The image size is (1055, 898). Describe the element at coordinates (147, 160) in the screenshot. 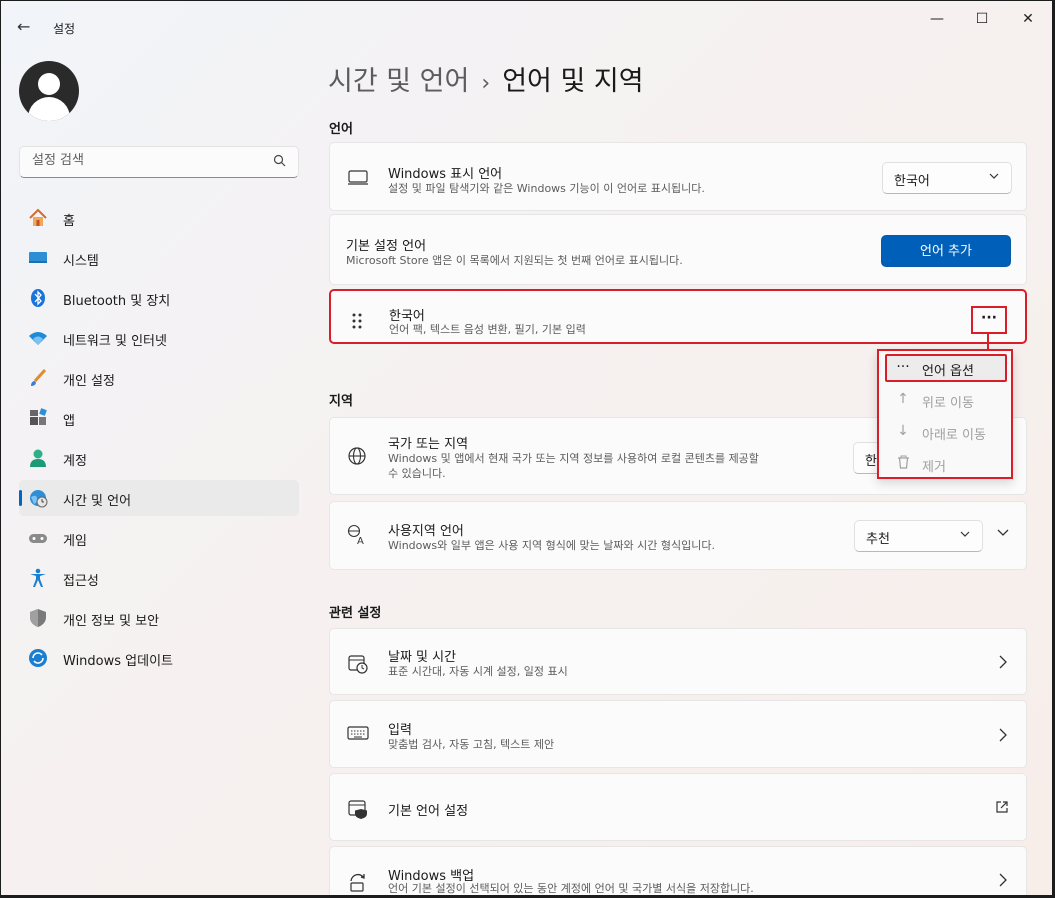

I see `search-input` at that location.